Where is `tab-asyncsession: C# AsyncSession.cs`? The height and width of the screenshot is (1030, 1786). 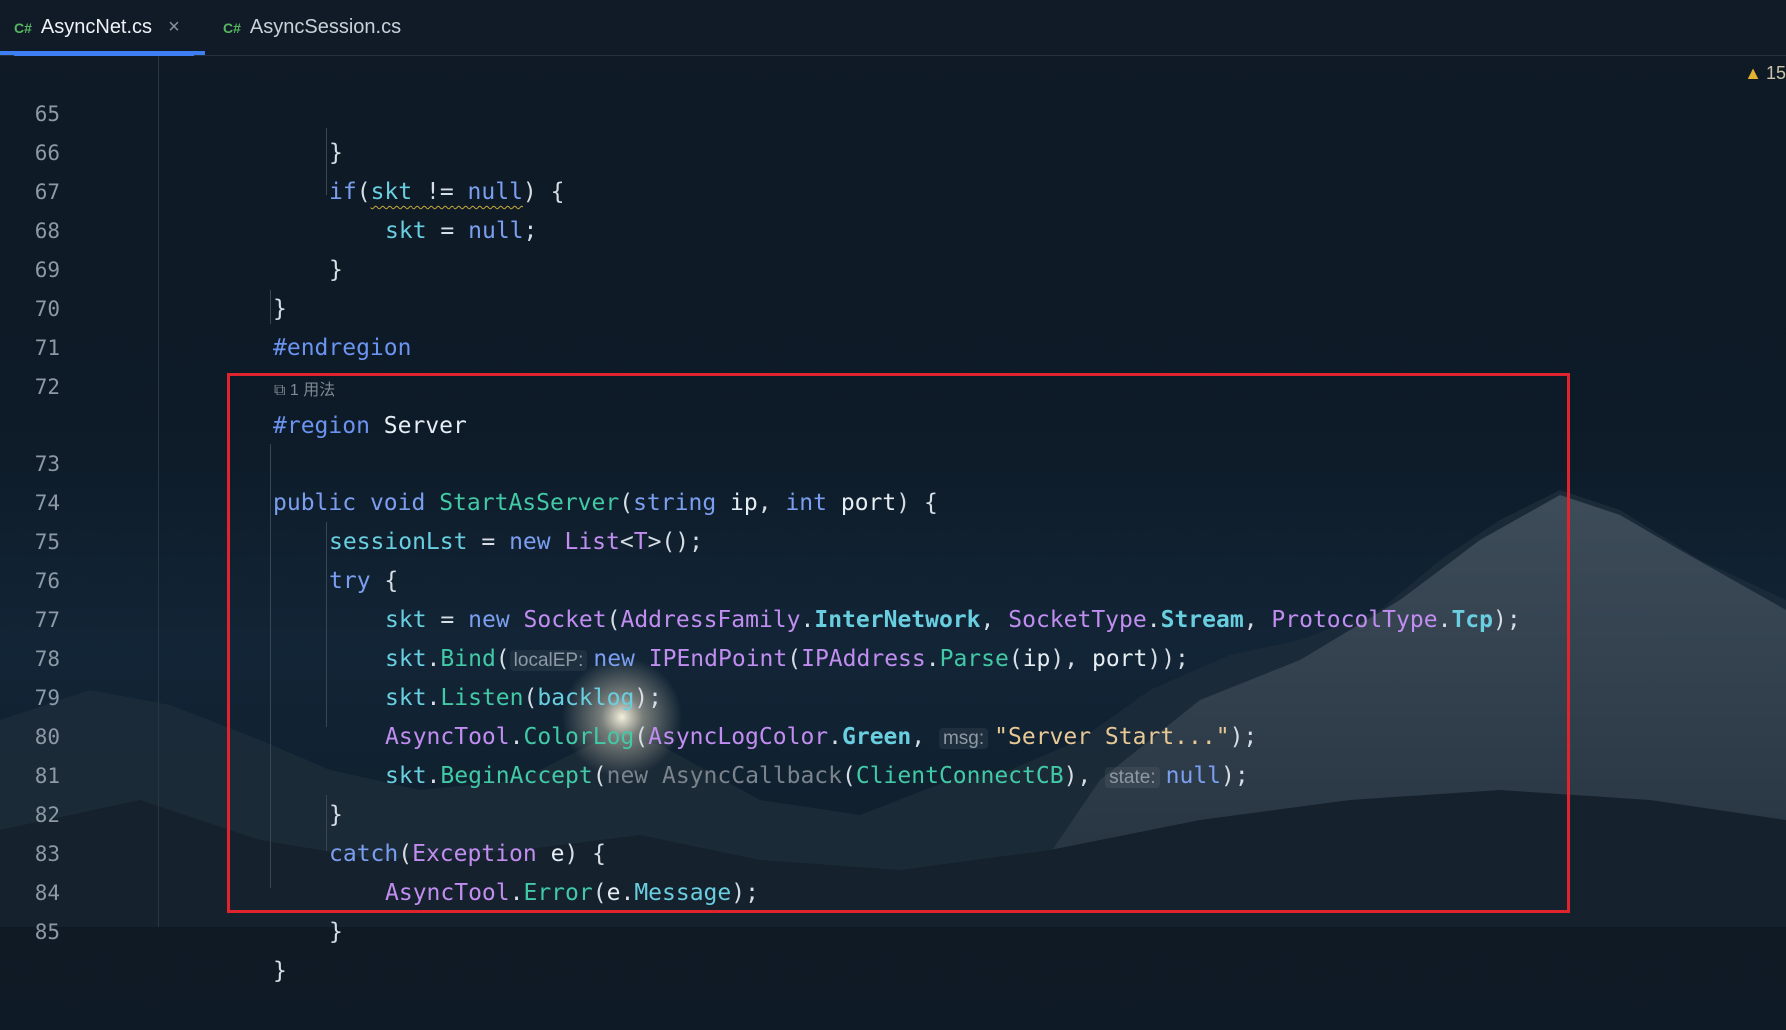 tab-asyncsession: C# AsyncSession.cs is located at coordinates (312, 27).